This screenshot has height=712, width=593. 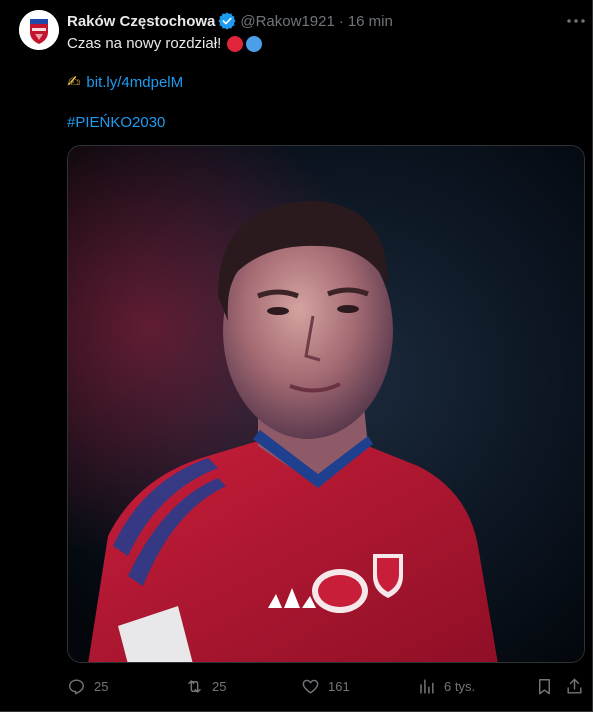 I want to click on share-icon, so click(x=574, y=686).